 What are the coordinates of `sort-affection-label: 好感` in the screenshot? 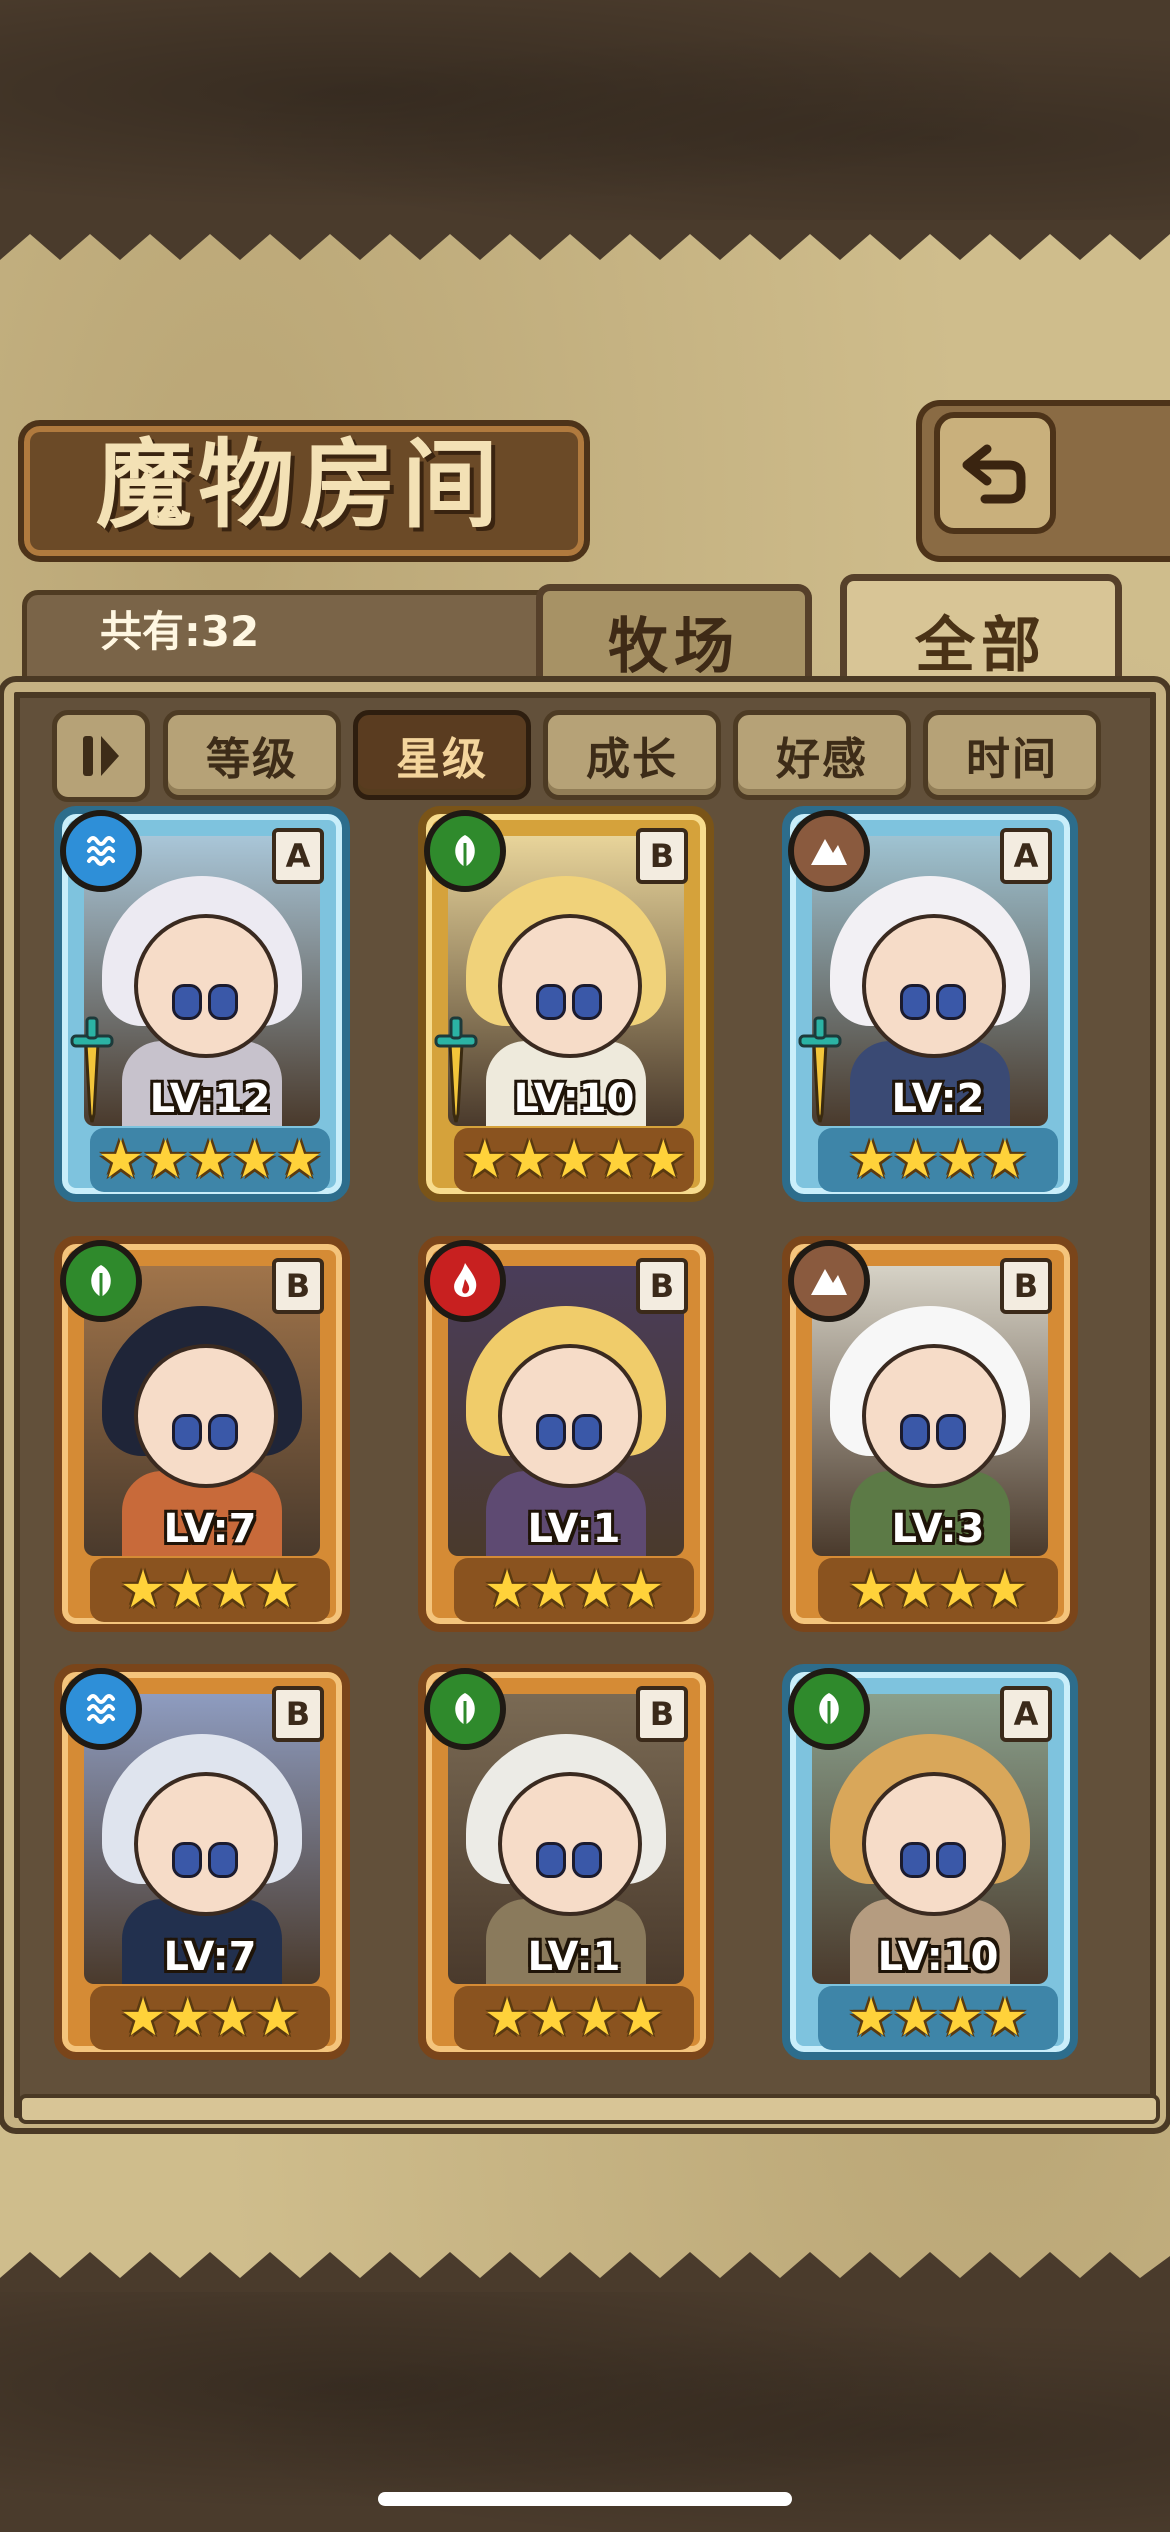 It's located at (822, 759).